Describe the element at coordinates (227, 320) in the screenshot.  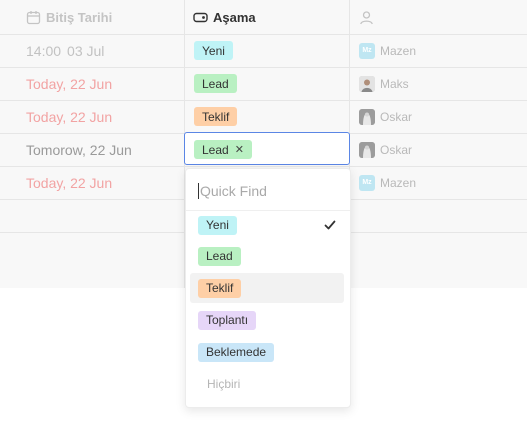
I see `option-tag: Toplantı` at that location.